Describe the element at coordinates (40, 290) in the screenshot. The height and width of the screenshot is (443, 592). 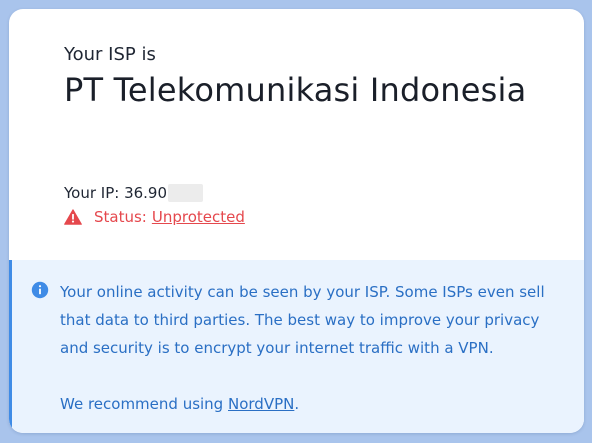
I see `info-circle-icon` at that location.